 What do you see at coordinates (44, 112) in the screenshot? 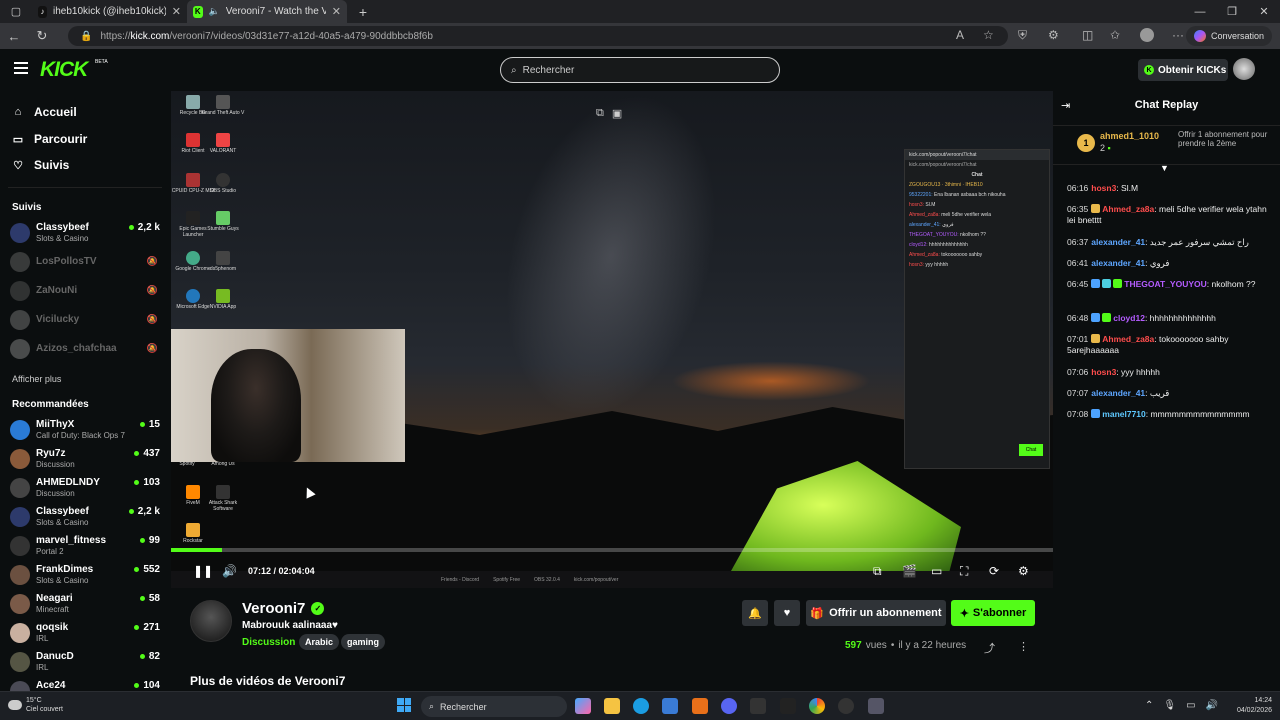
I see `sidebar-item-home: ⌂ Accueil` at bounding box center [44, 112].